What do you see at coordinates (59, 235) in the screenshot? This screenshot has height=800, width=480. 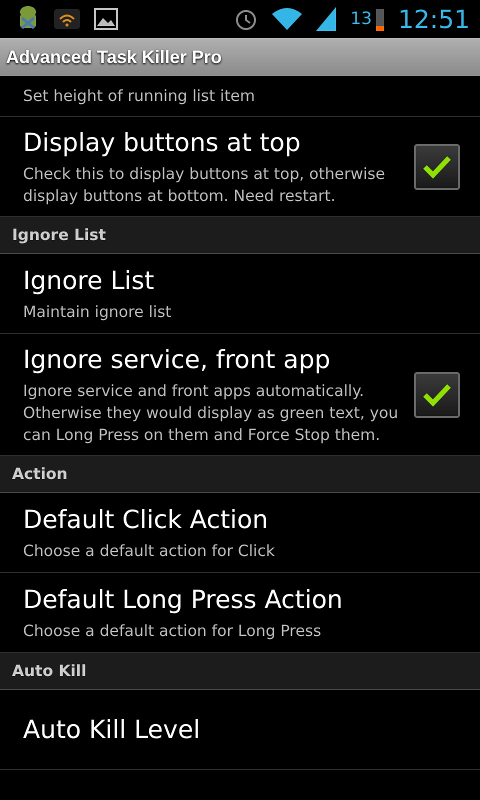 I see `section-title: Ignore List` at bounding box center [59, 235].